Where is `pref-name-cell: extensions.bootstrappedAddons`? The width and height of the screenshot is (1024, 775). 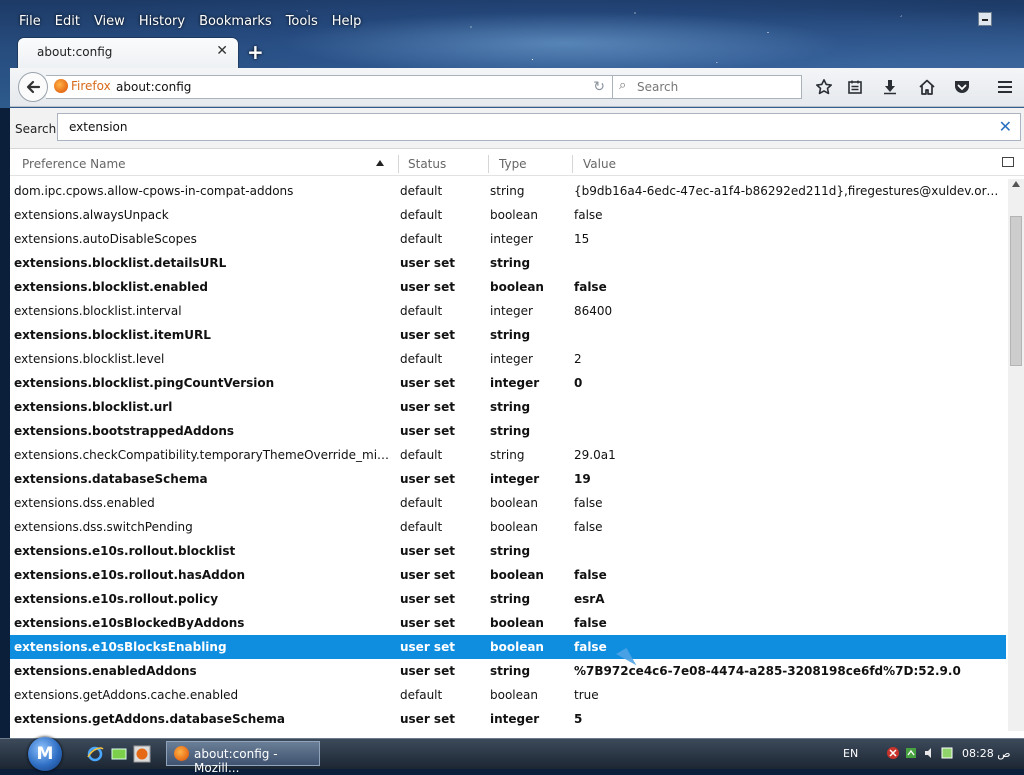 pref-name-cell: extensions.bootstrappedAddons is located at coordinates (124, 431).